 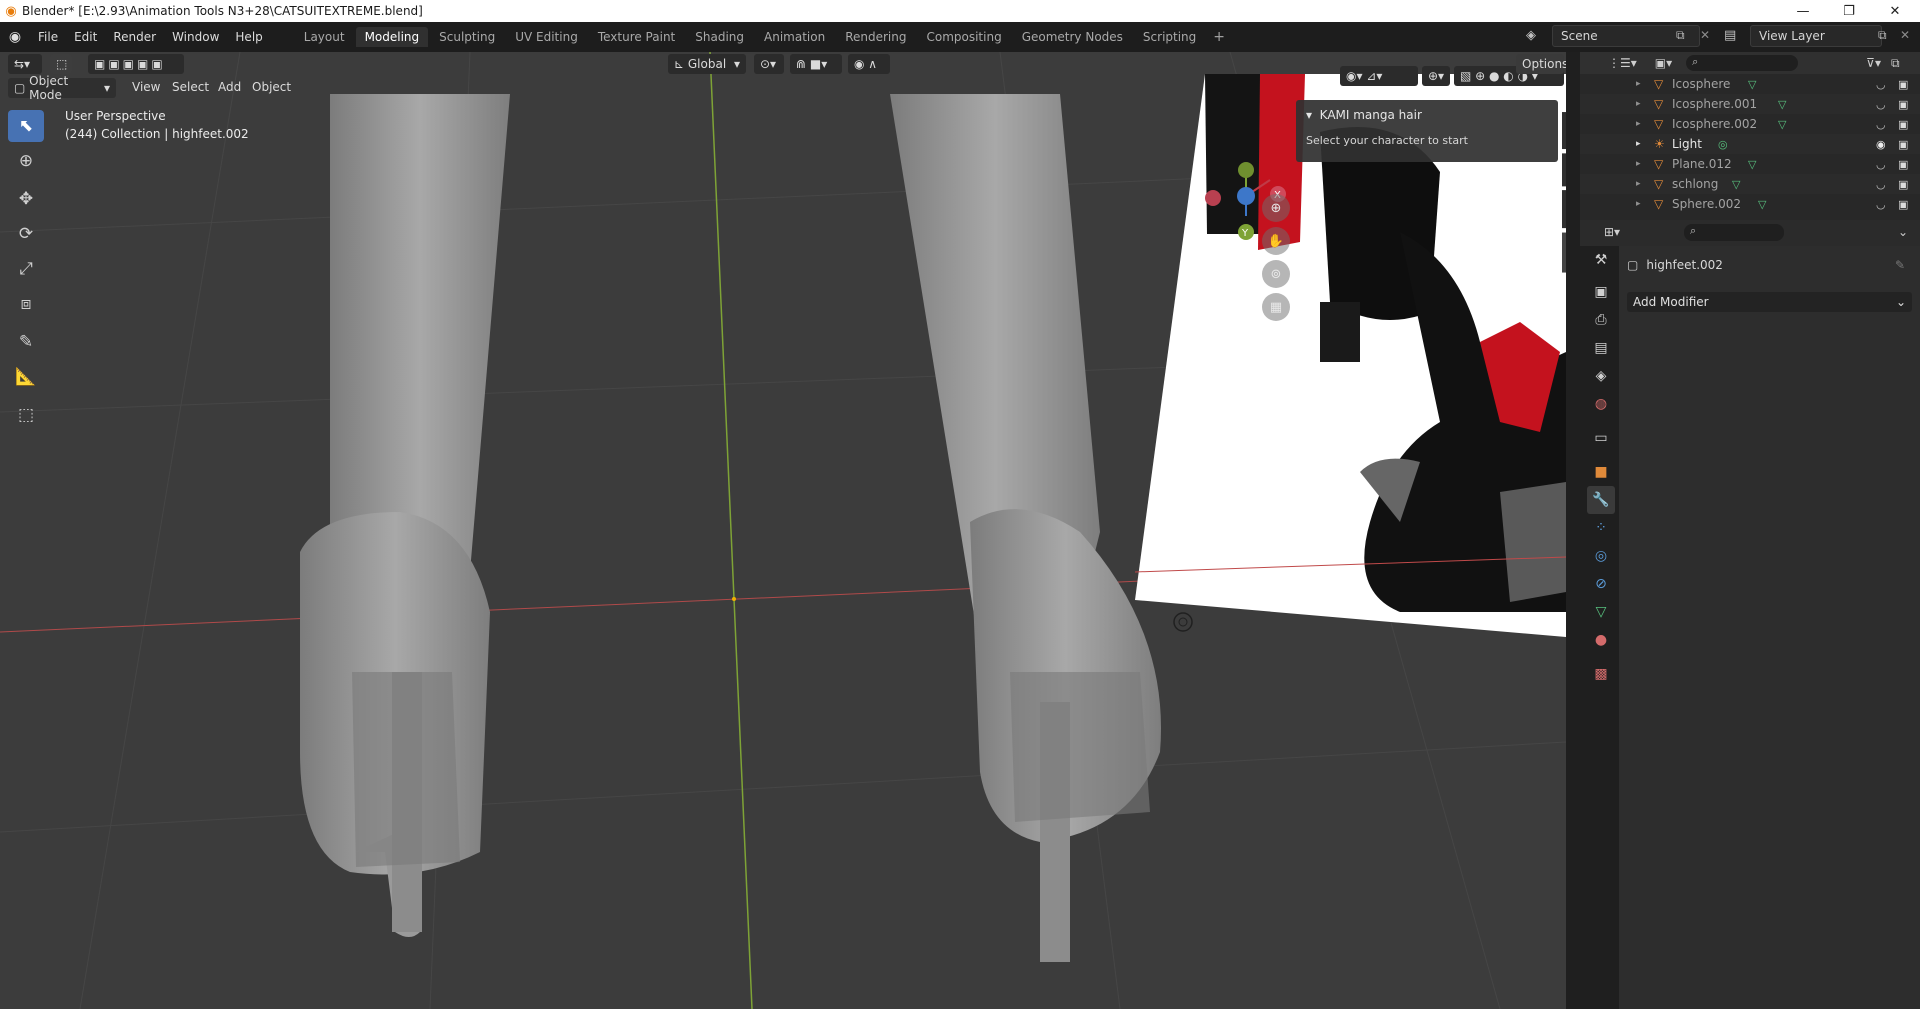 I want to click on select-box-tool-icon: ⬉, so click(x=26, y=126).